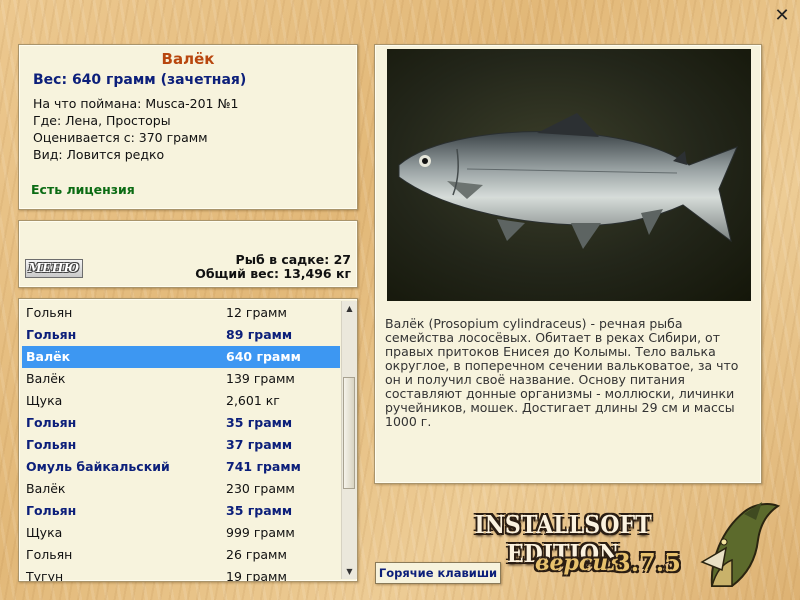 This screenshot has height=600, width=800. I want to click on caught-where: Где: Лена, Просторы, so click(102, 120).